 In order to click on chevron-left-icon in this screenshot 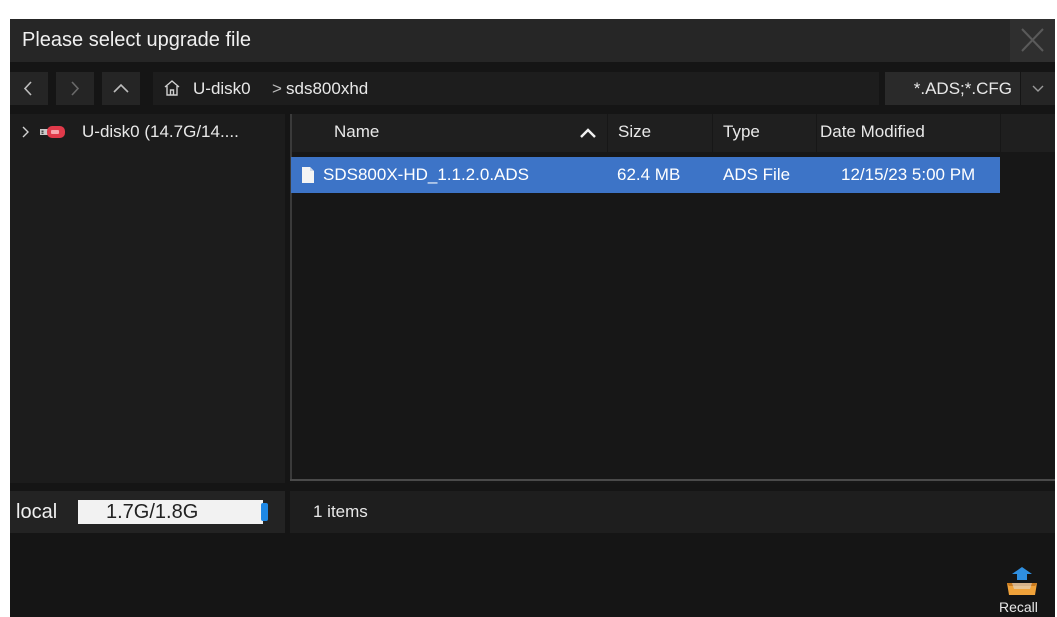, I will do `click(27, 88)`.